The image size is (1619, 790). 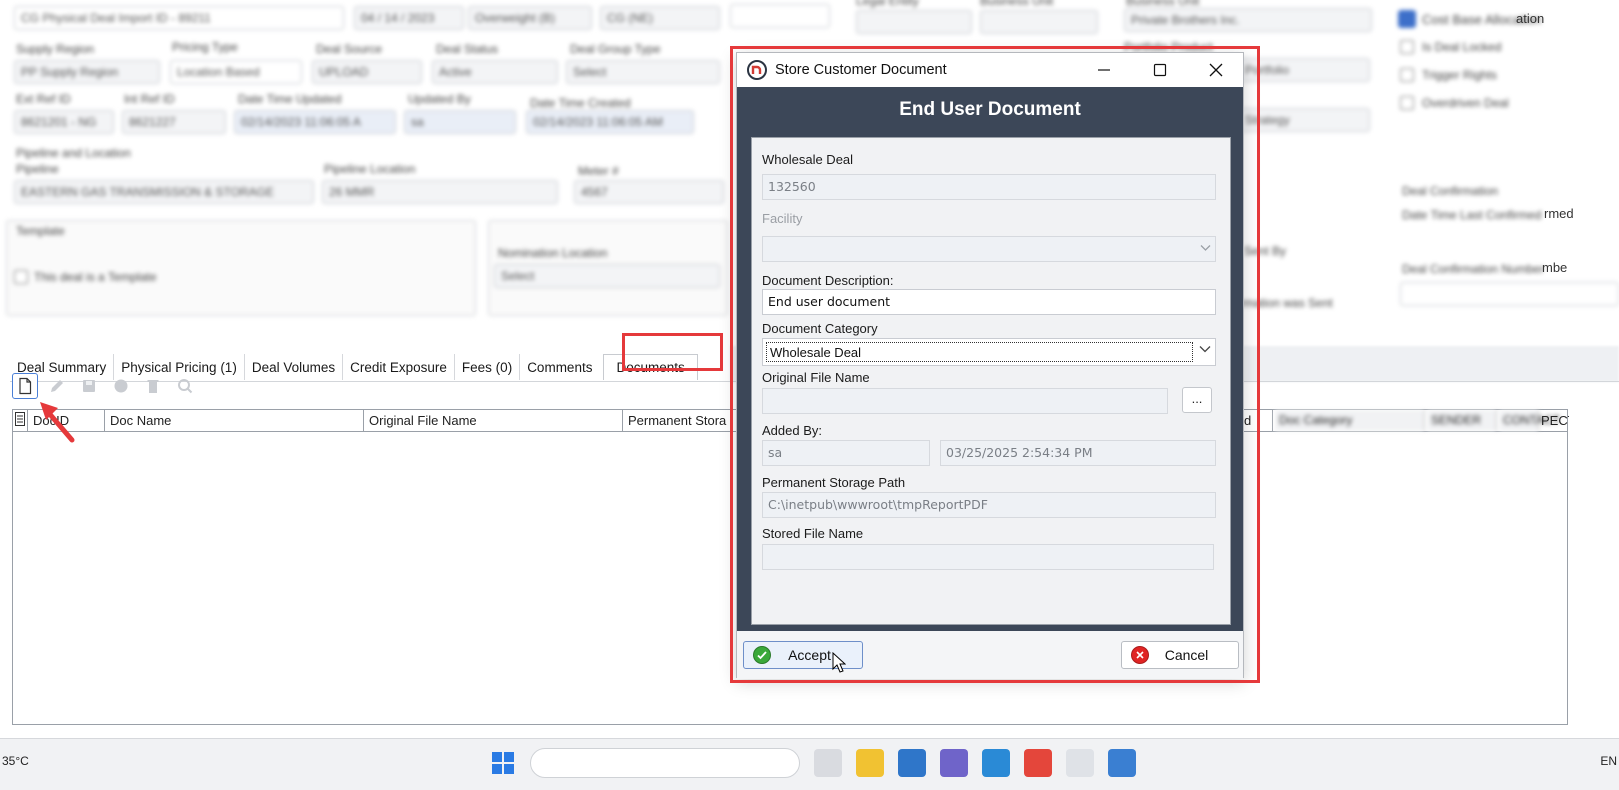 What do you see at coordinates (989, 187) in the screenshot?
I see `wholesale-deal-field: 132560` at bounding box center [989, 187].